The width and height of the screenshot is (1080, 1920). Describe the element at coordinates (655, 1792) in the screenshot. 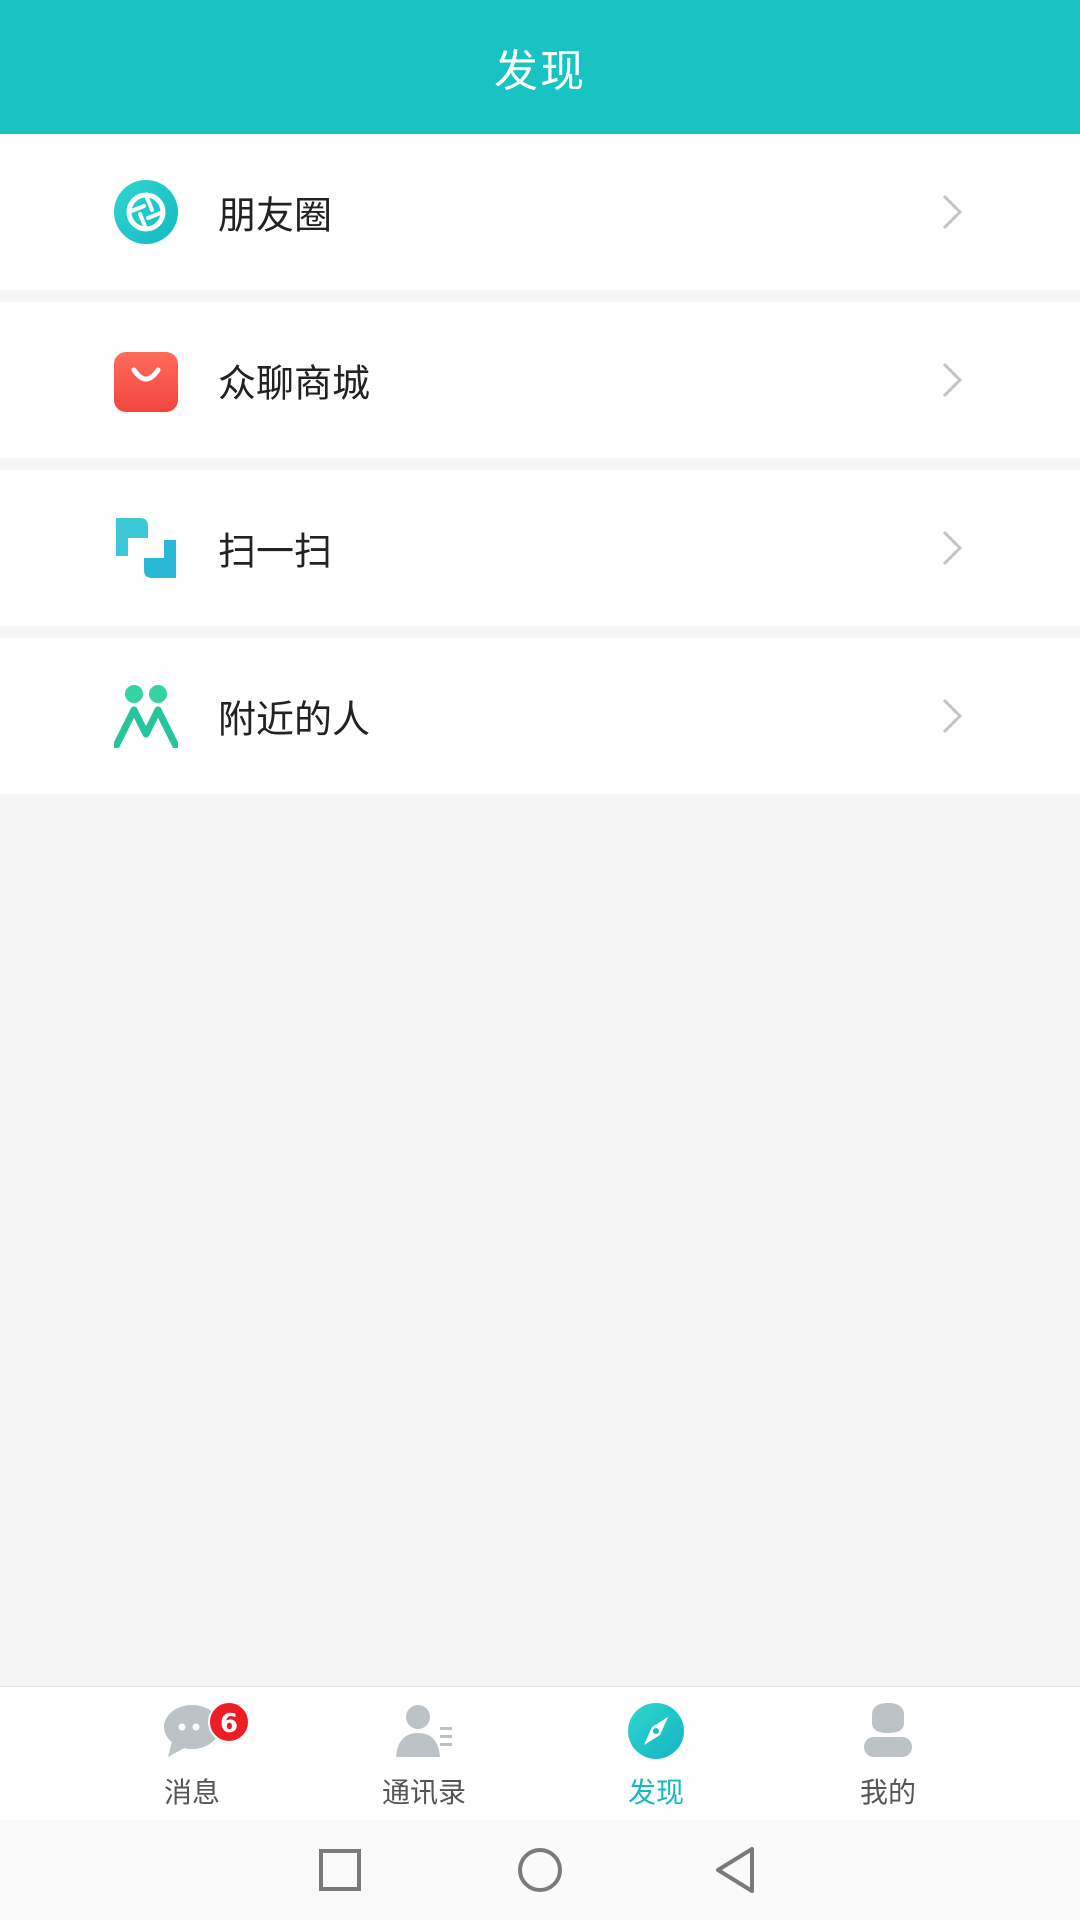

I see `tab-label: 发现` at that location.